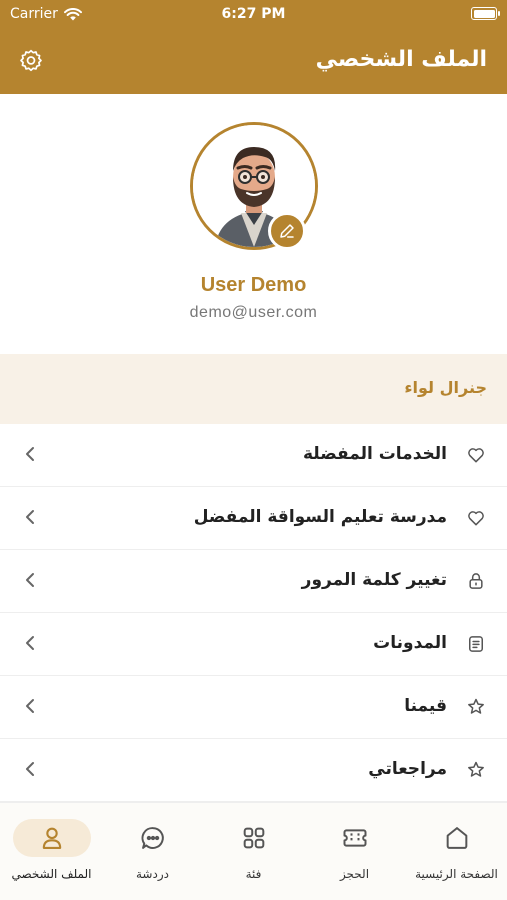 Image resolution: width=507 pixels, height=900 pixels. What do you see at coordinates (485, 13) in the screenshot?
I see `battery-icon` at bounding box center [485, 13].